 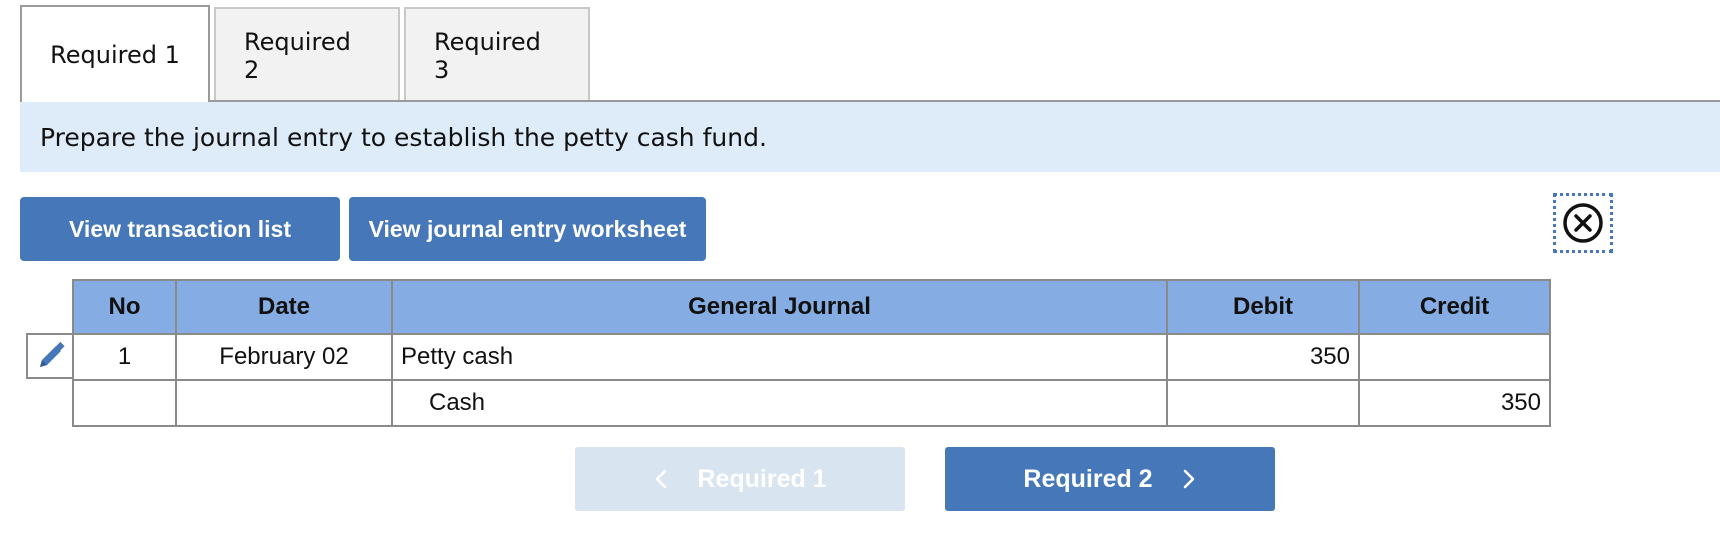 What do you see at coordinates (779, 307) in the screenshot?
I see `header-general-journal: General Journal` at bounding box center [779, 307].